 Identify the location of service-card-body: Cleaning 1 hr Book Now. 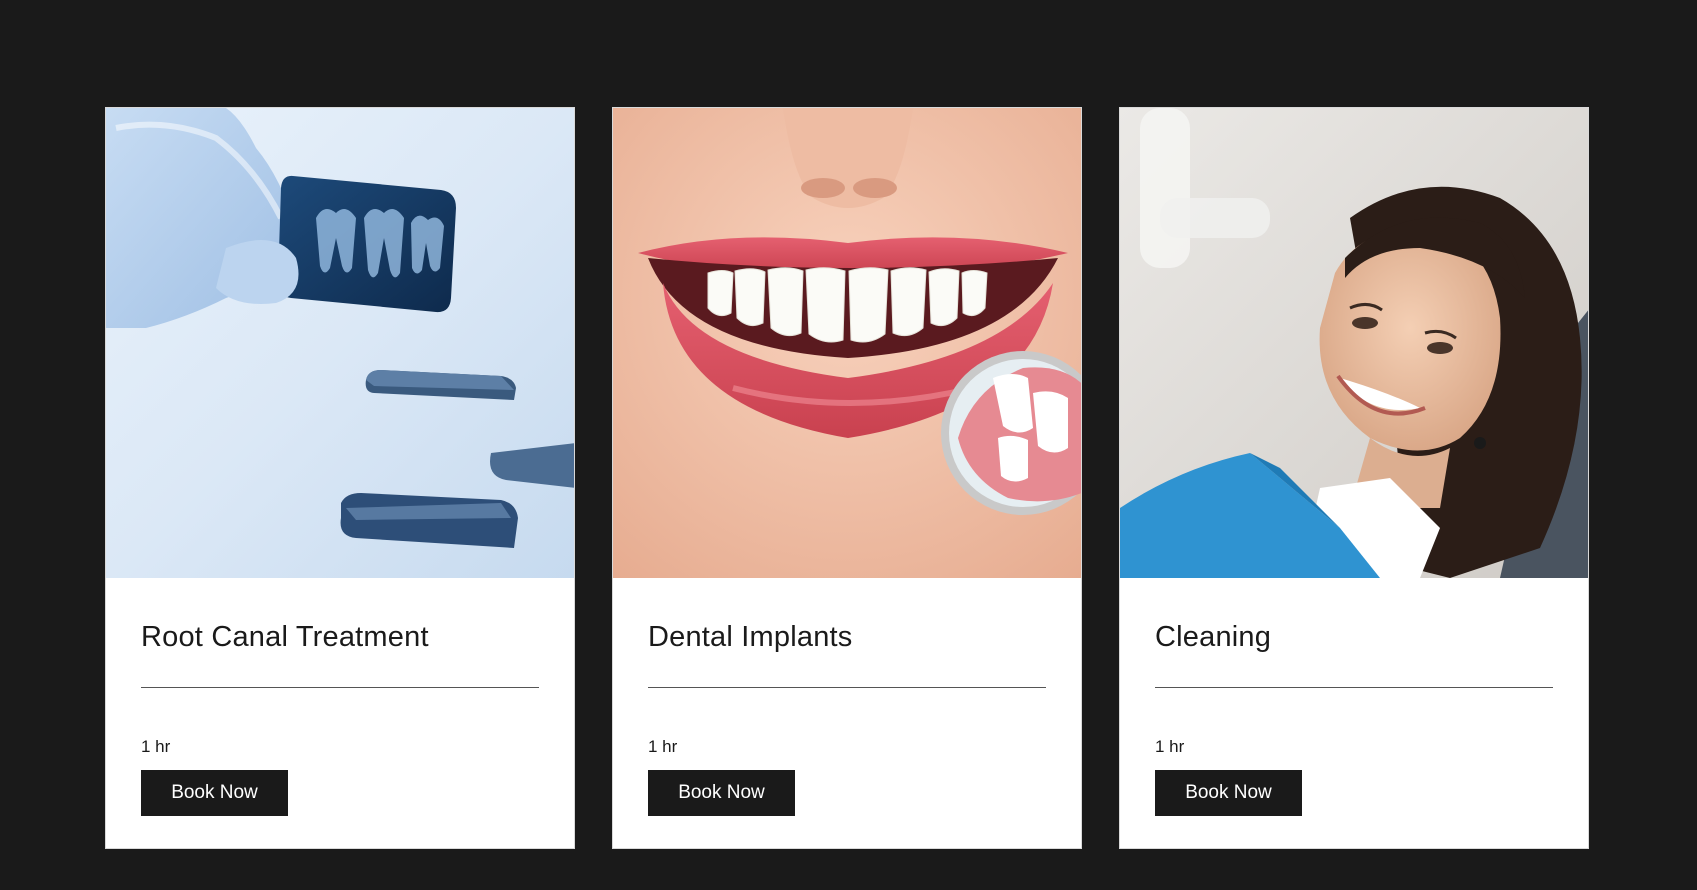
(1354, 713).